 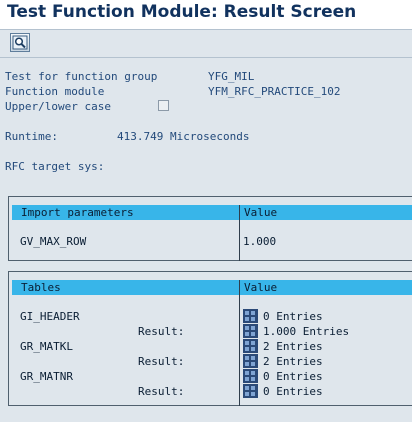 I want to click on param-value: 1.000, so click(x=259, y=241).